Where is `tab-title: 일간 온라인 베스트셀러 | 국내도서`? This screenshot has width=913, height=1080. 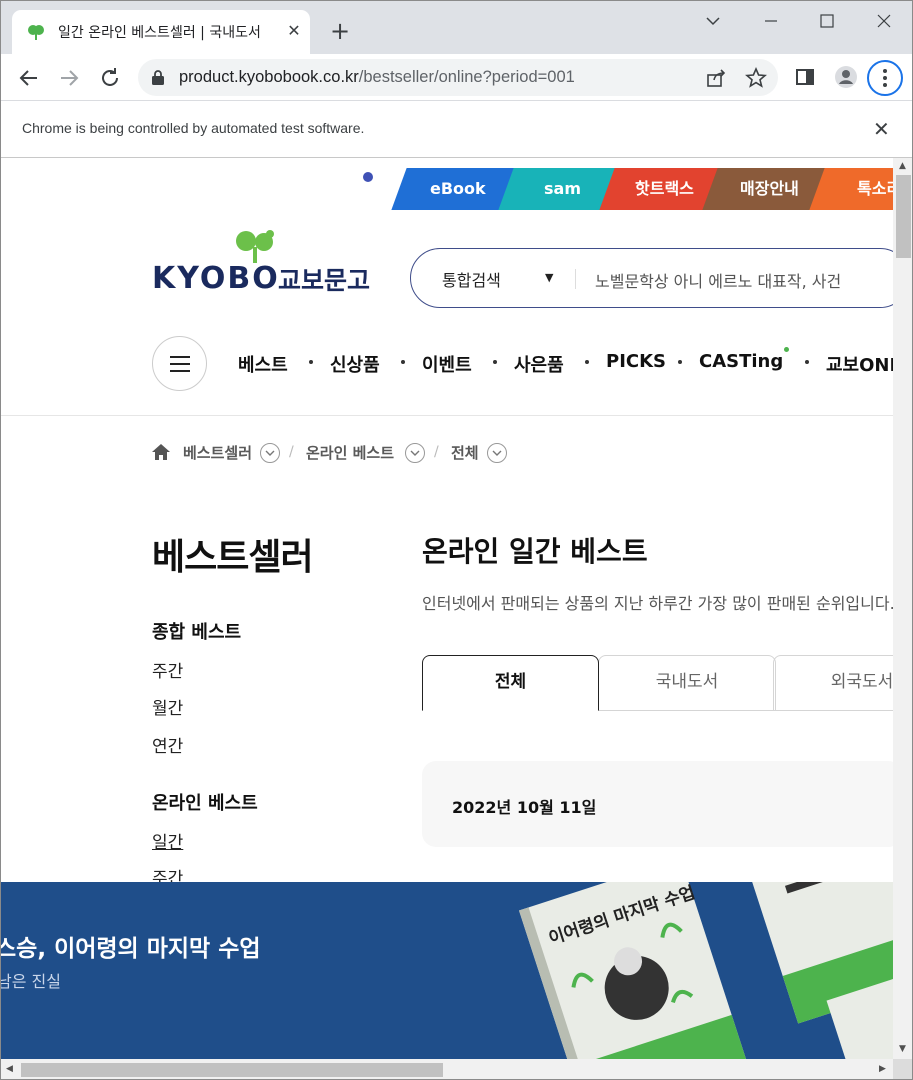
tab-title: 일간 온라인 베스트셀러 | 국내도서 is located at coordinates (159, 33).